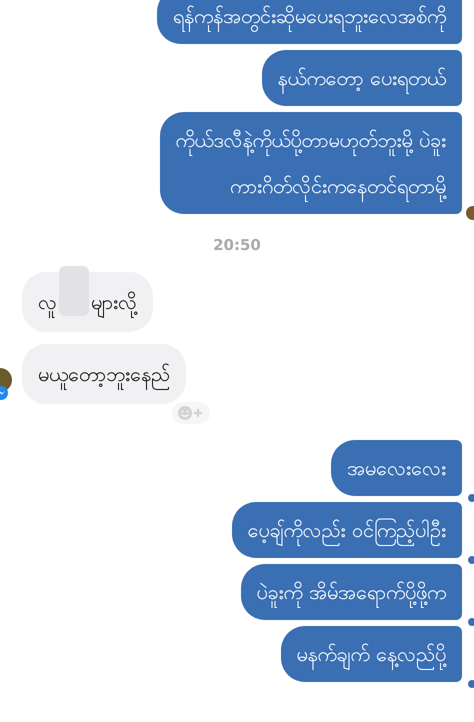  I want to click on message-text: များလို့, so click(114, 302).